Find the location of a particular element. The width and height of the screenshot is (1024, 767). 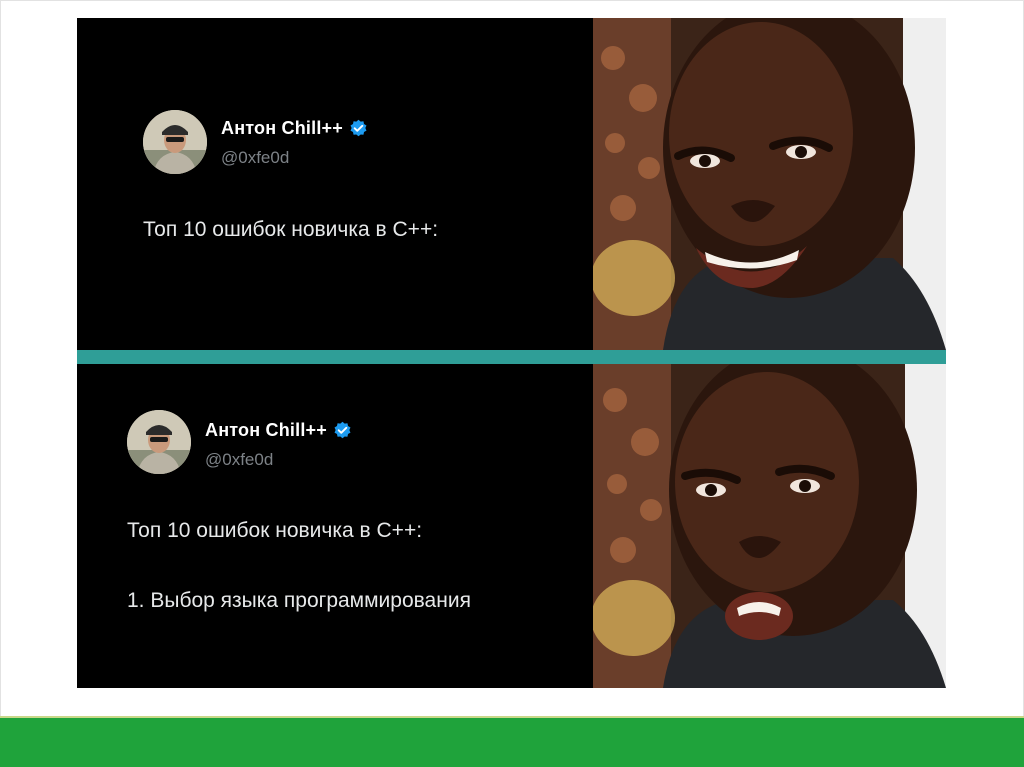

panel-divider is located at coordinates (511, 357).